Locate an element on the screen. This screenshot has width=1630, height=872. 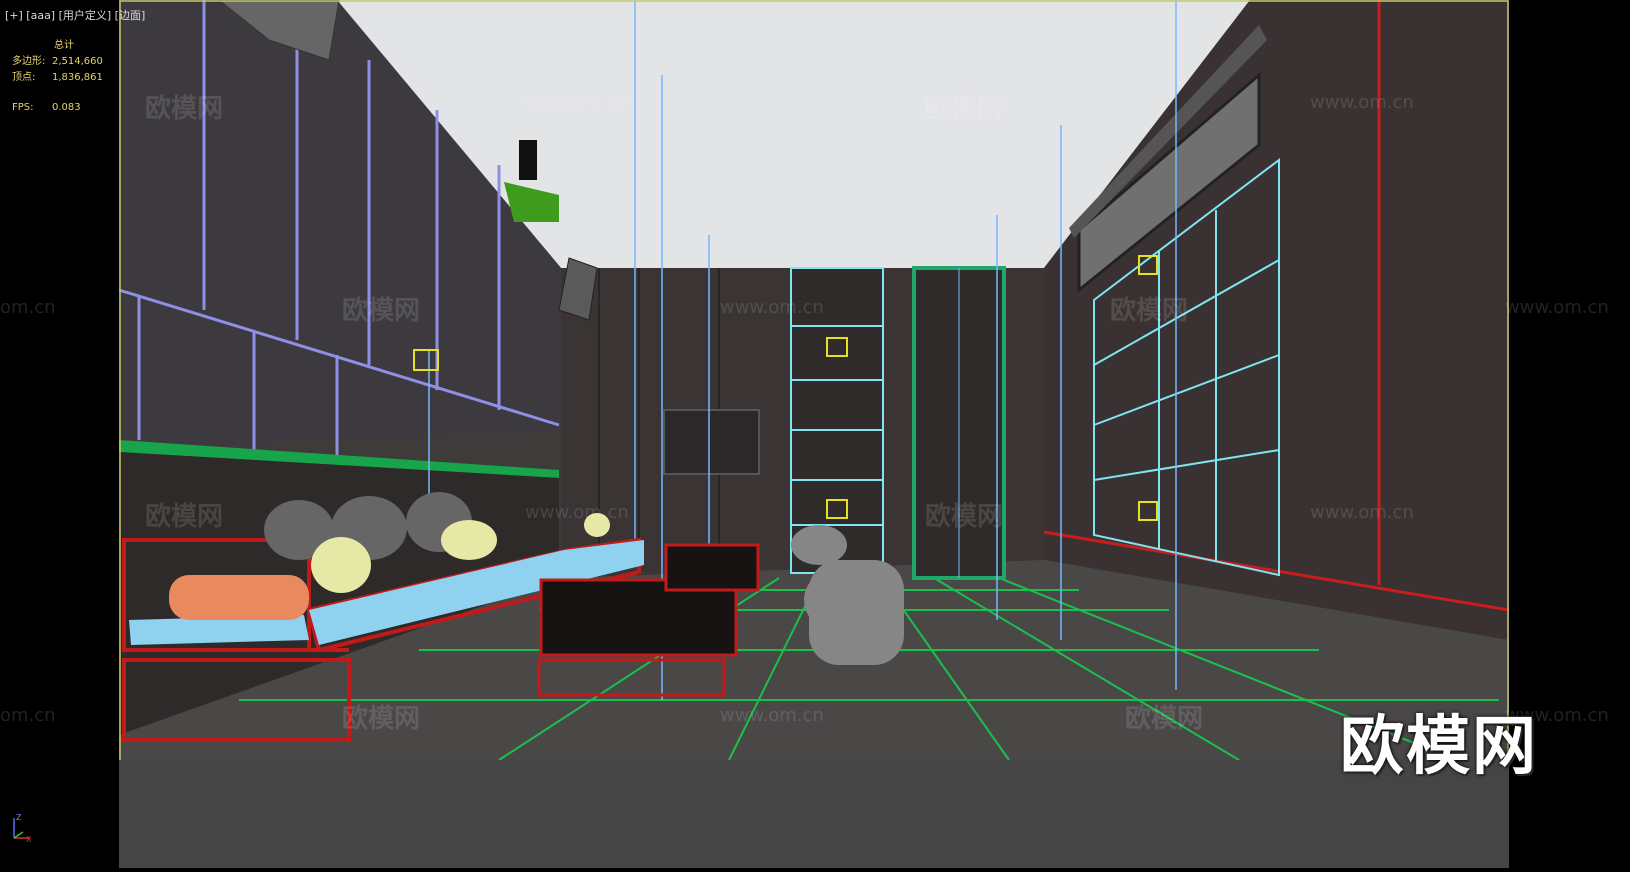
bolster-pillow is located at coordinates (239, 597).